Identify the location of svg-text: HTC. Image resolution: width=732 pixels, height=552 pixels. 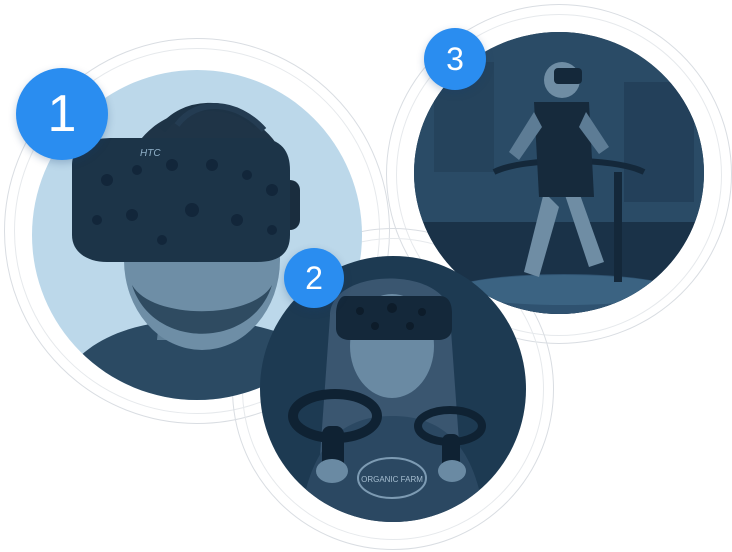
(150, 153).